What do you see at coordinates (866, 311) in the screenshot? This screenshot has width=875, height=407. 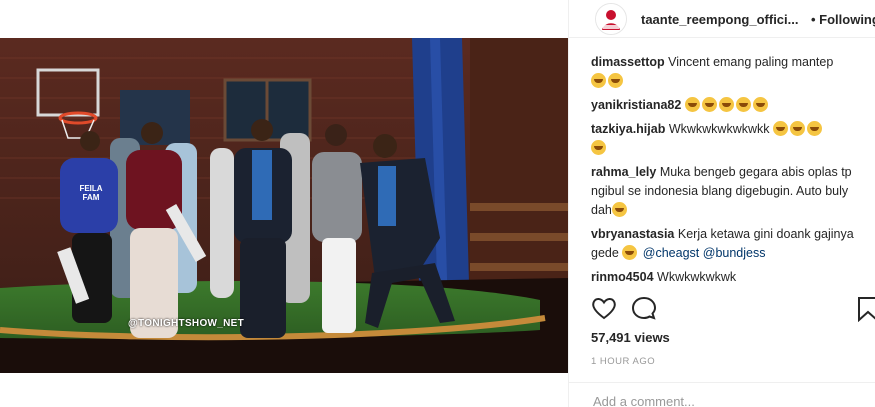 I see `bookmark-icon` at bounding box center [866, 311].